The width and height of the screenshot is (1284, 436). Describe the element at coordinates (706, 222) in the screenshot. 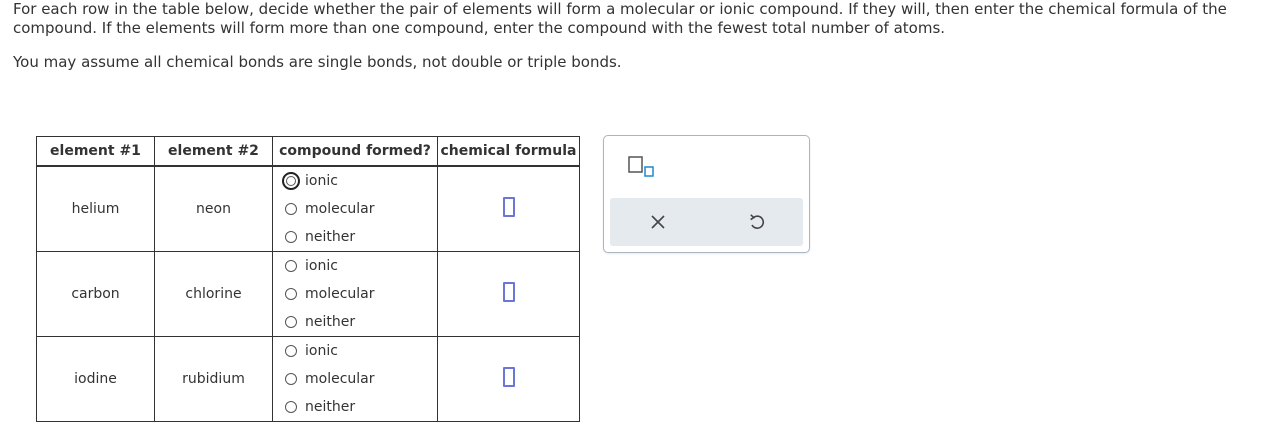

I see `tool-bar` at that location.